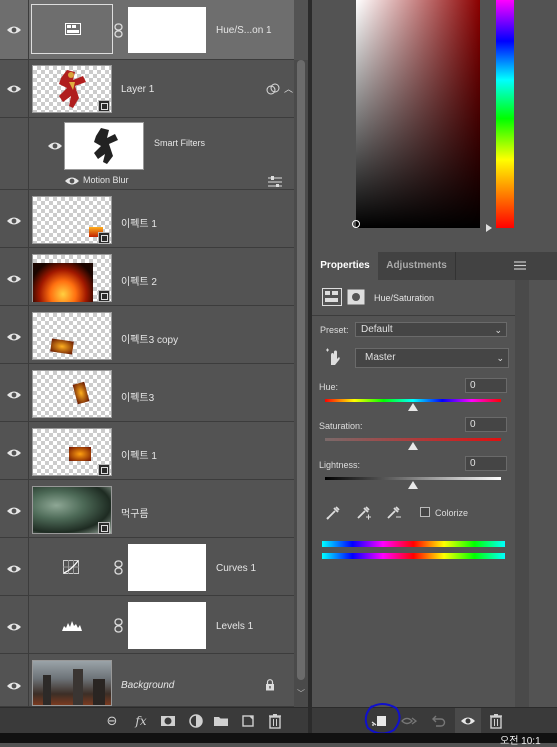 This screenshot has width=557, height=747. What do you see at coordinates (486, 463) in the screenshot?
I see `lightness-input: 0` at bounding box center [486, 463].